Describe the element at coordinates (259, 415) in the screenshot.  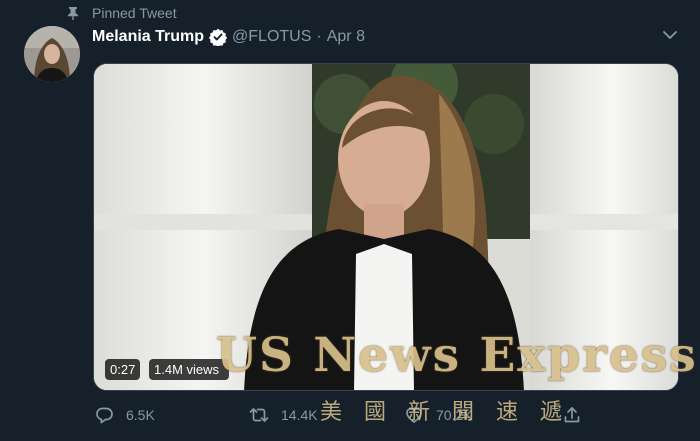
I see `retweet-icon` at that location.